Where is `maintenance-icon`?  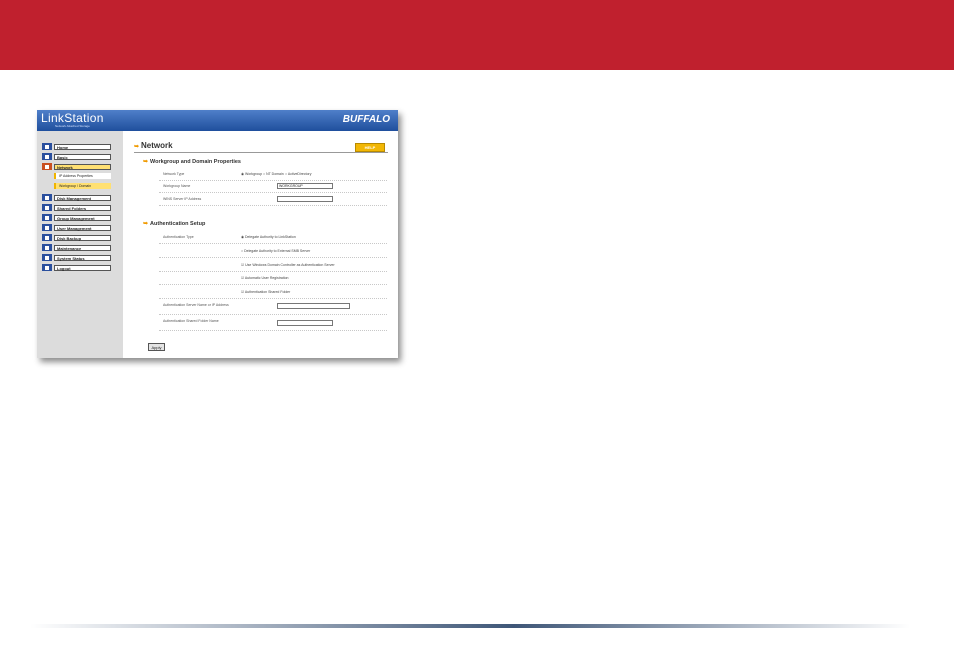
maintenance-icon is located at coordinates (47, 247).